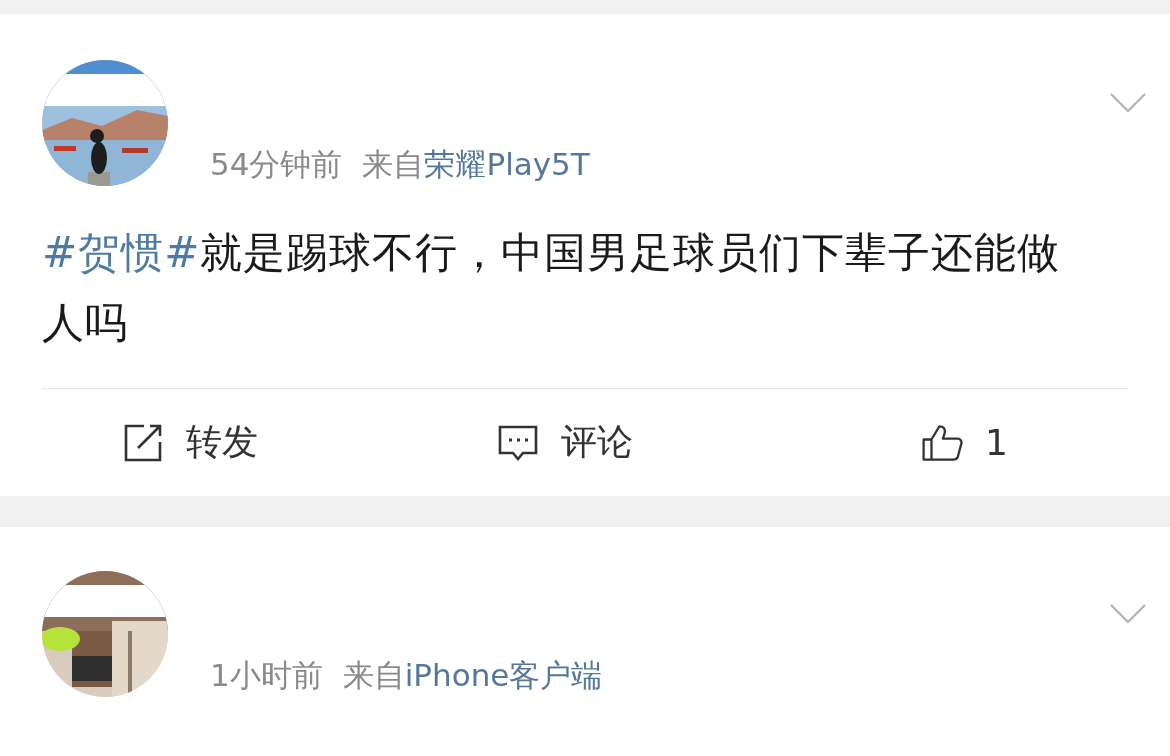 This screenshot has height=756, width=1170. What do you see at coordinates (507, 165) in the screenshot?
I see `source-link: 荣耀Play5T` at bounding box center [507, 165].